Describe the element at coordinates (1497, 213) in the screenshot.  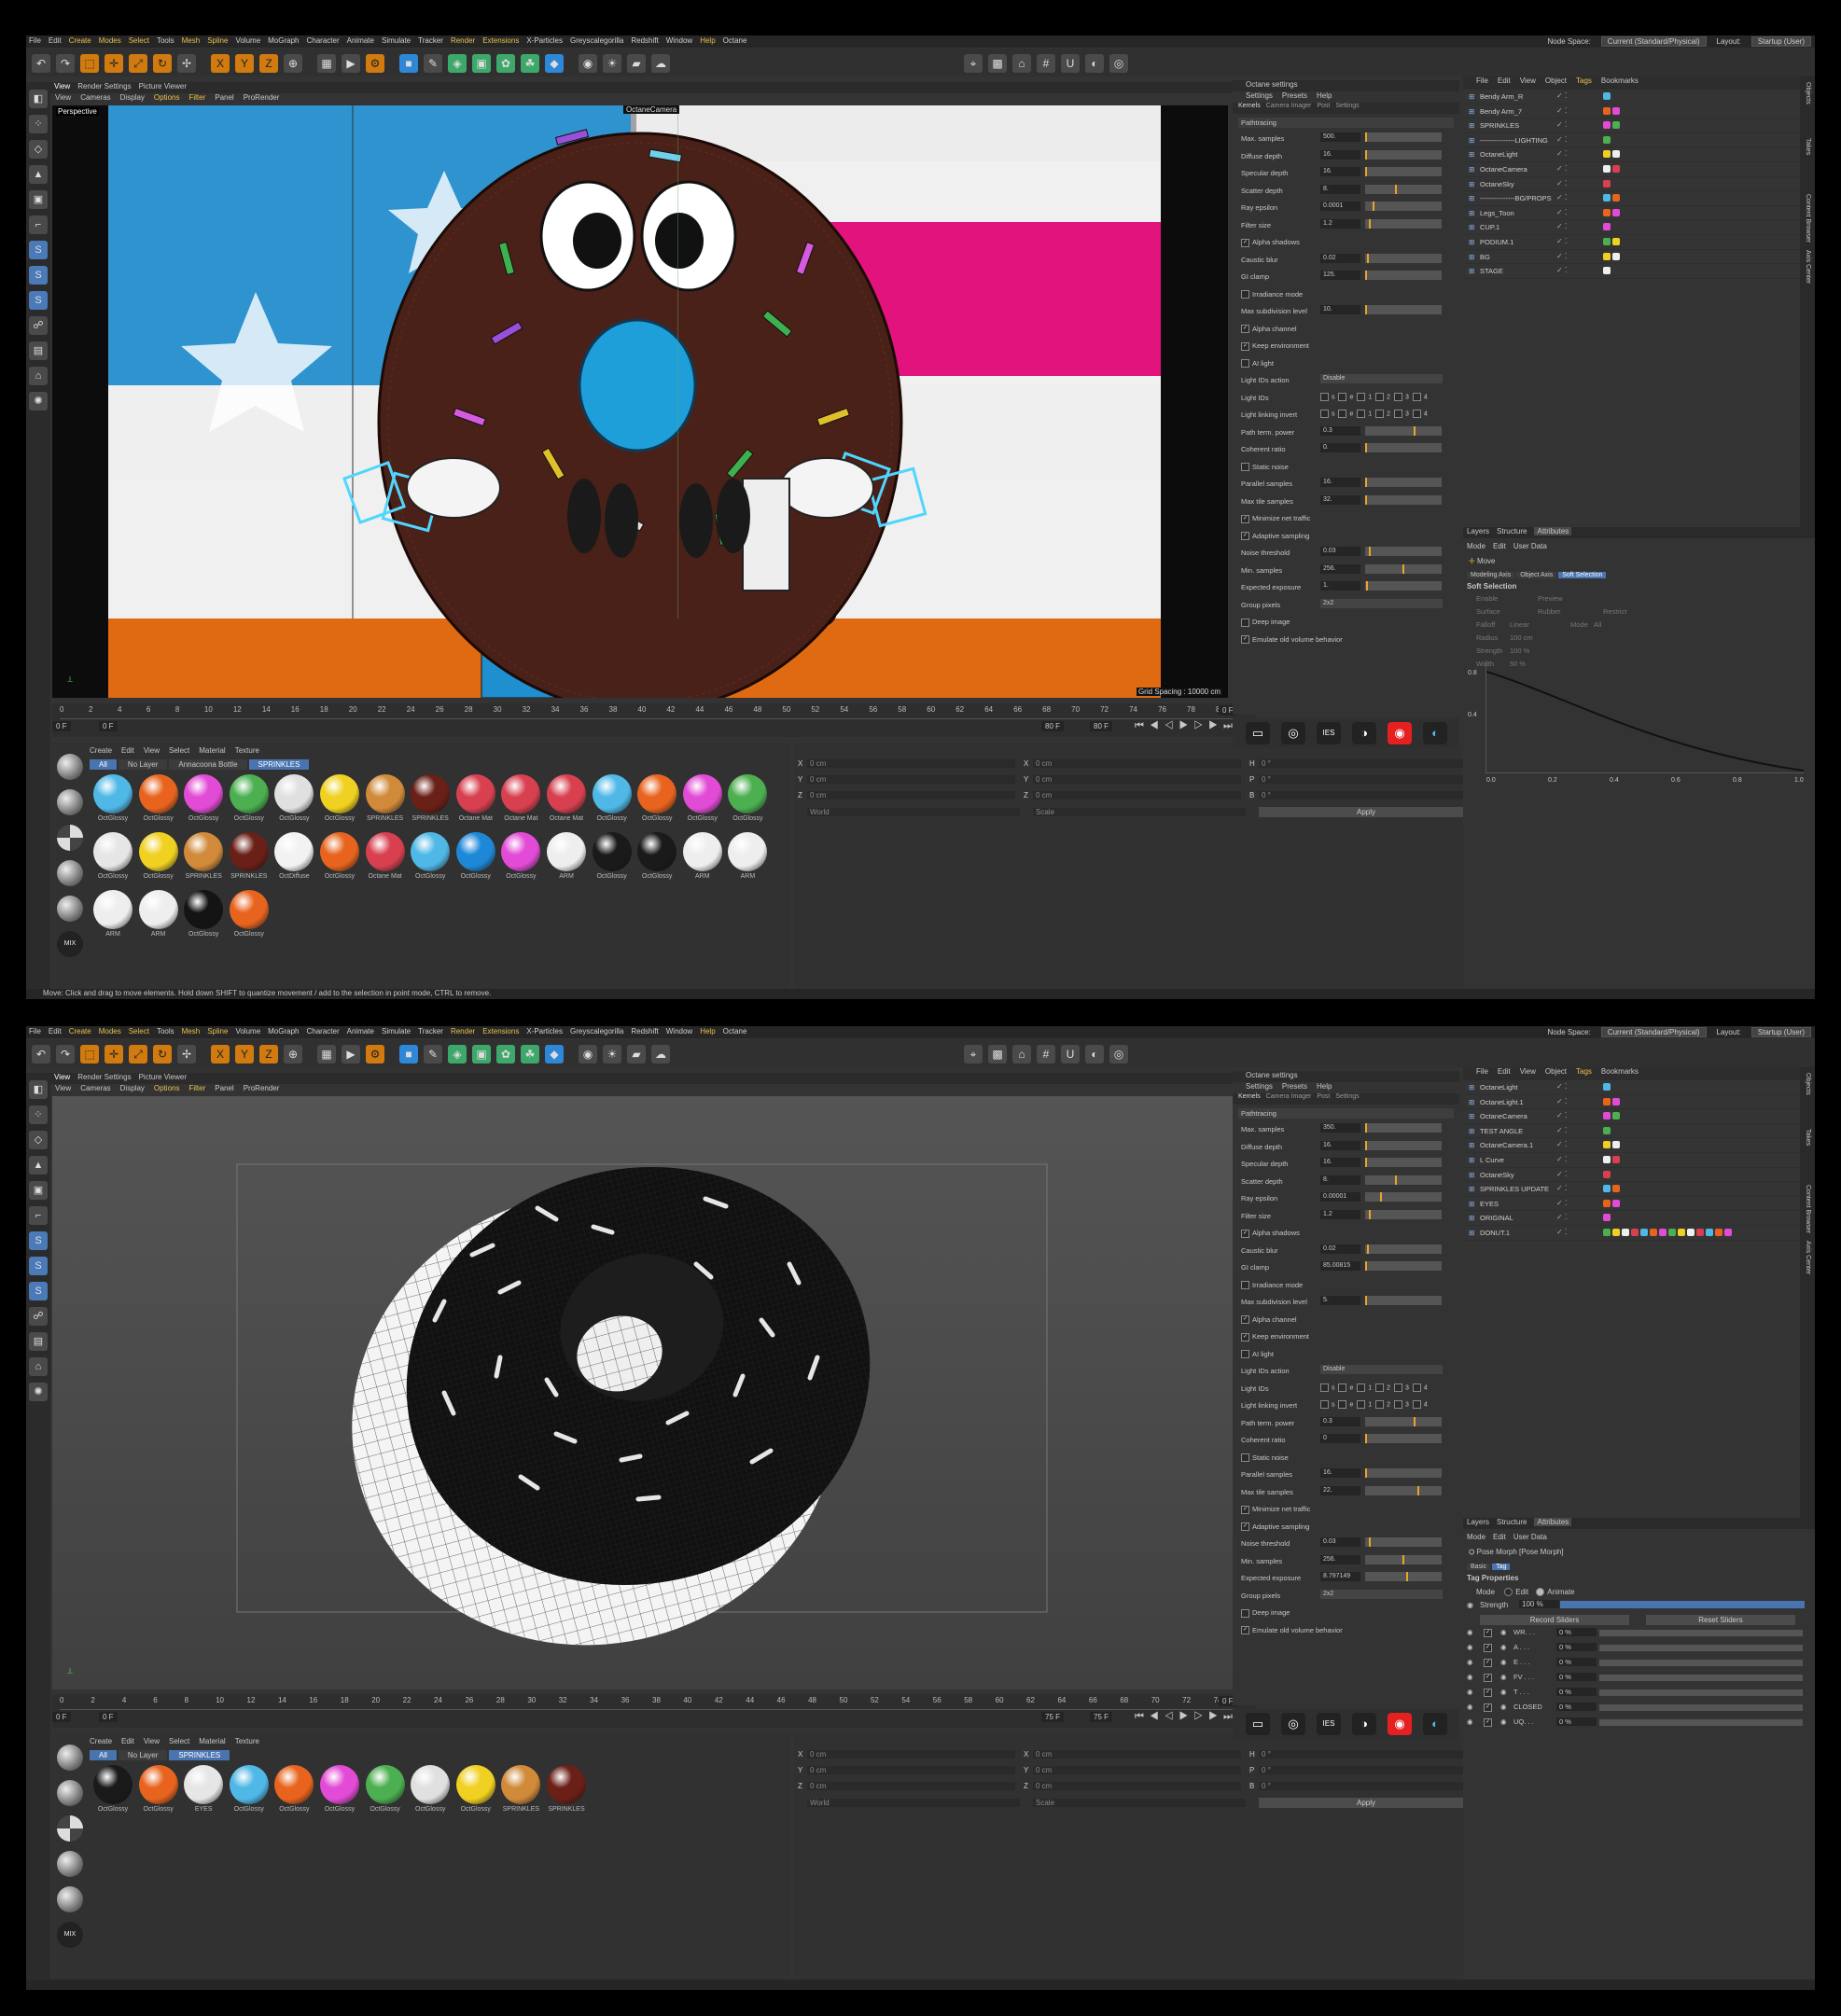
I see `object-name: Legs_Toon` at that location.